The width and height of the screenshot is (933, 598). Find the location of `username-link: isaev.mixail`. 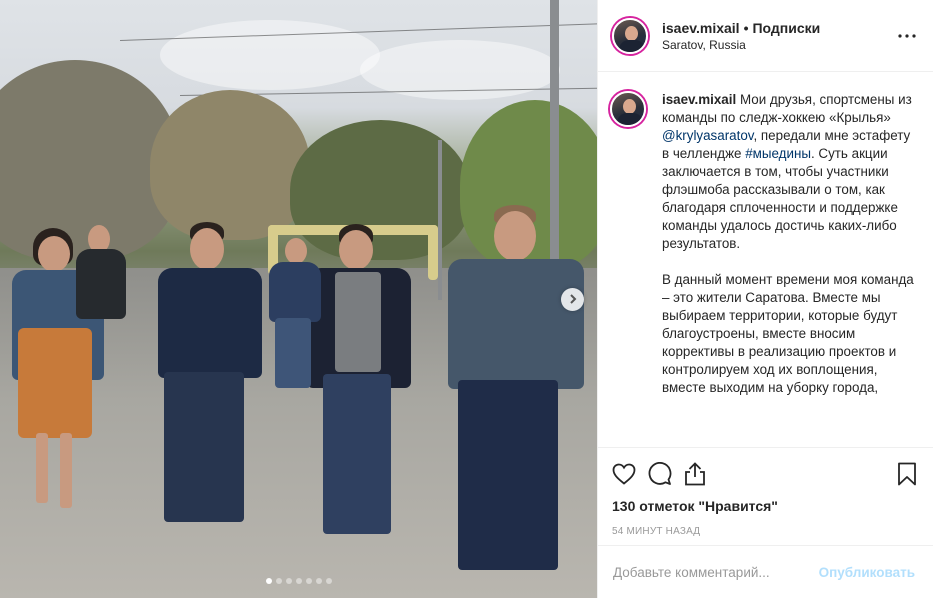

username-link: isaev.mixail is located at coordinates (701, 28).